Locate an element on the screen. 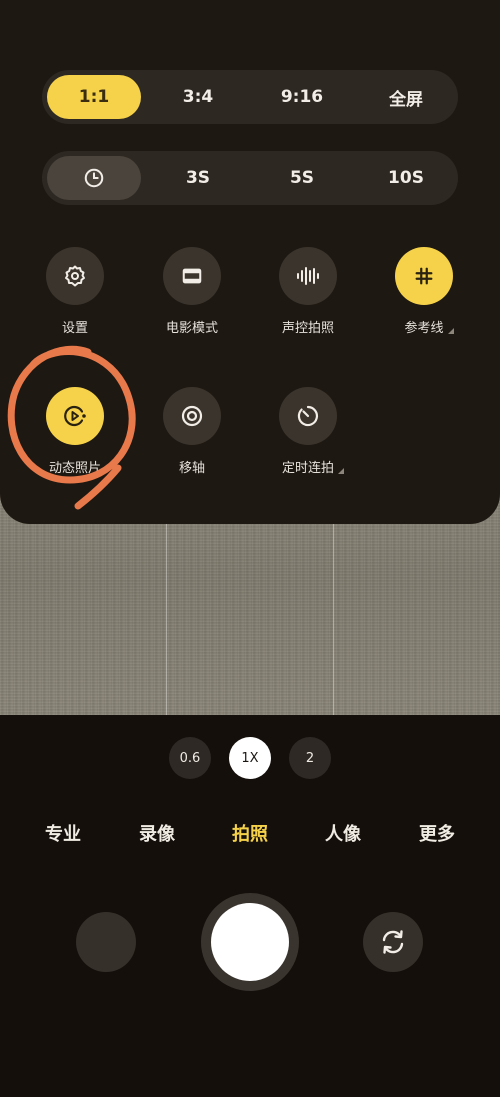  live-photo-icon is located at coordinates (75, 416).